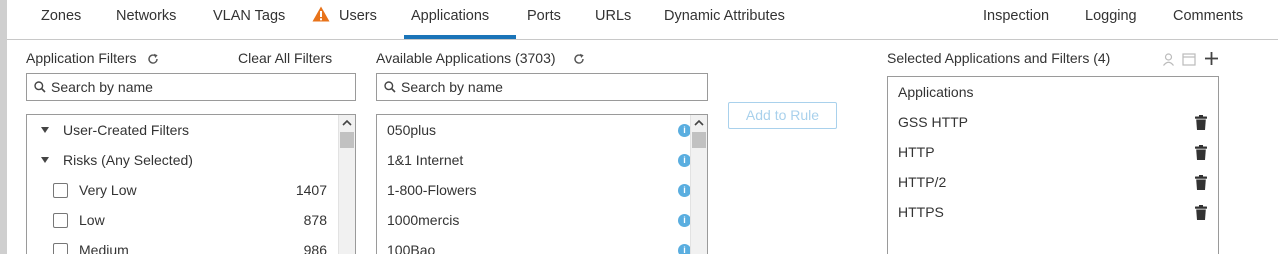 The image size is (1278, 254). I want to click on application-search-input, so click(551, 87).